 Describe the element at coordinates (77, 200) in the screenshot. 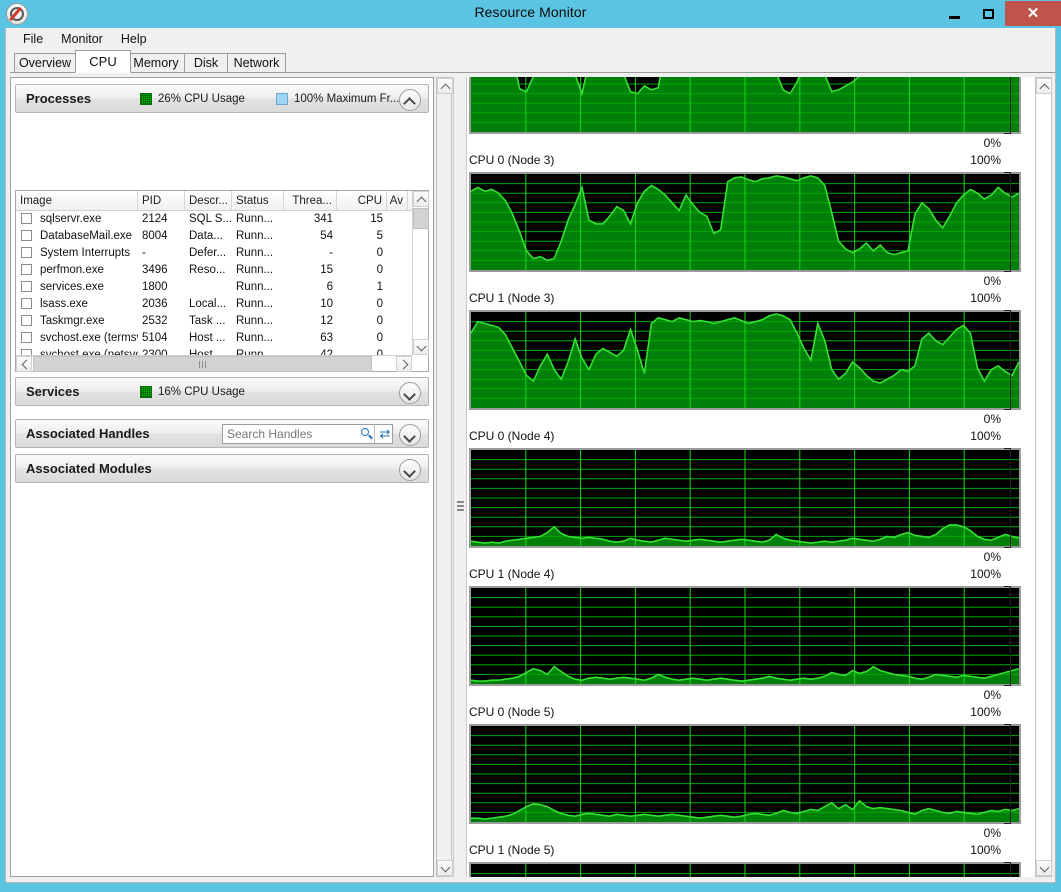

I see `column-header-image: Image` at that location.